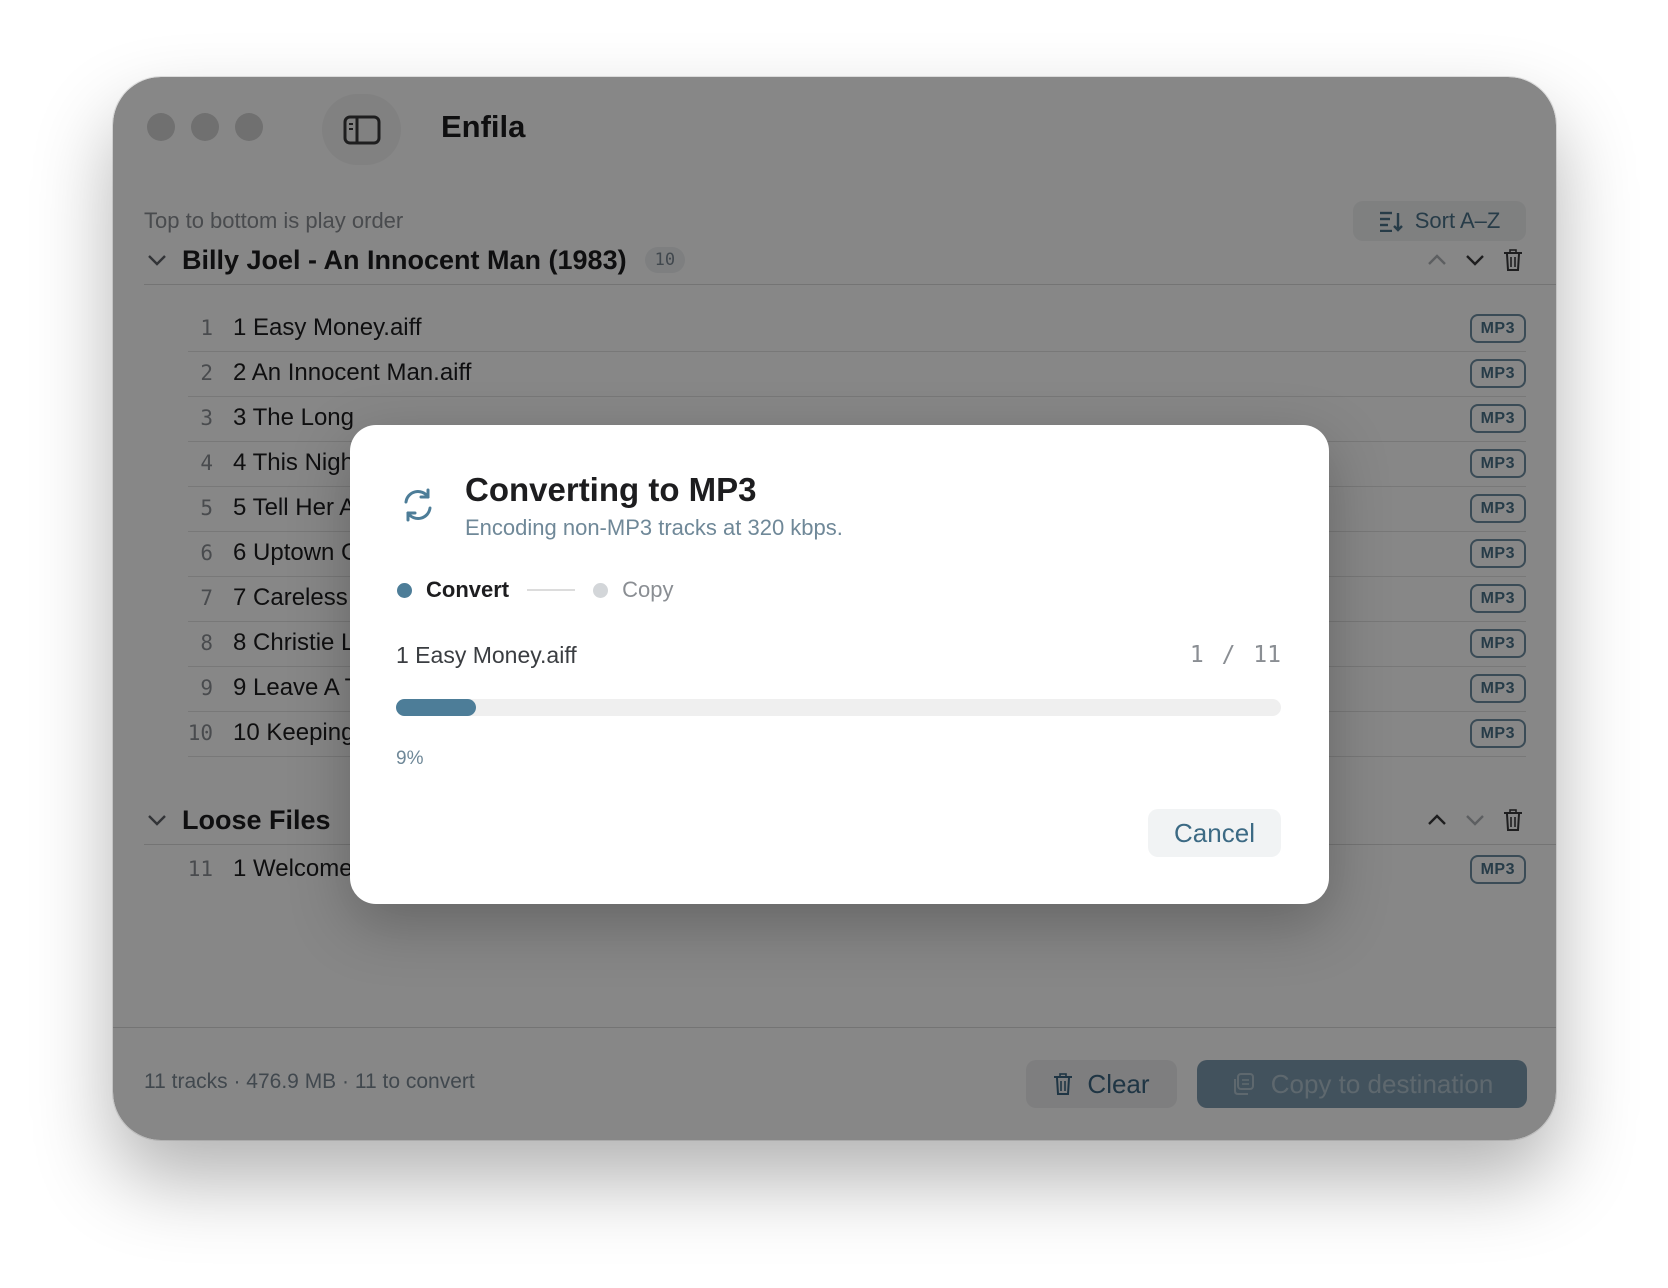 This screenshot has height=1288, width=1668. I want to click on sync-arrows-icon, so click(418, 505).